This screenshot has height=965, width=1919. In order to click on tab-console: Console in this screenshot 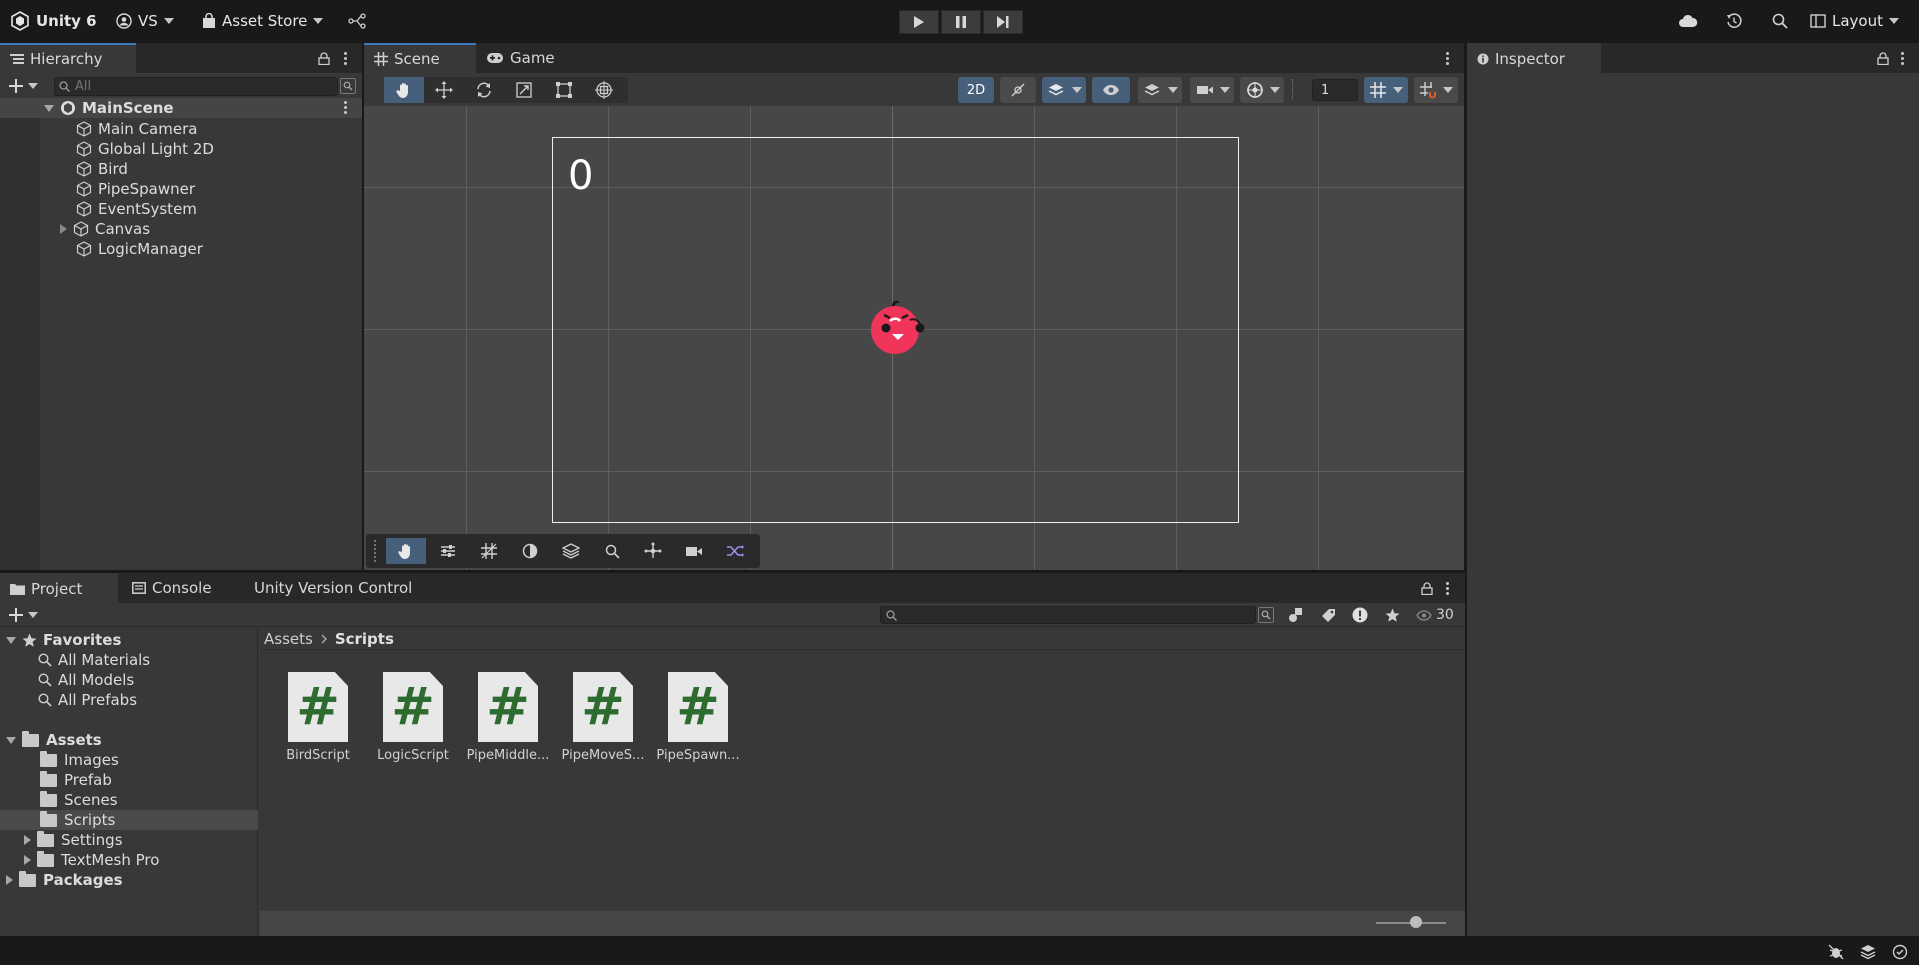, I will do `click(172, 588)`.